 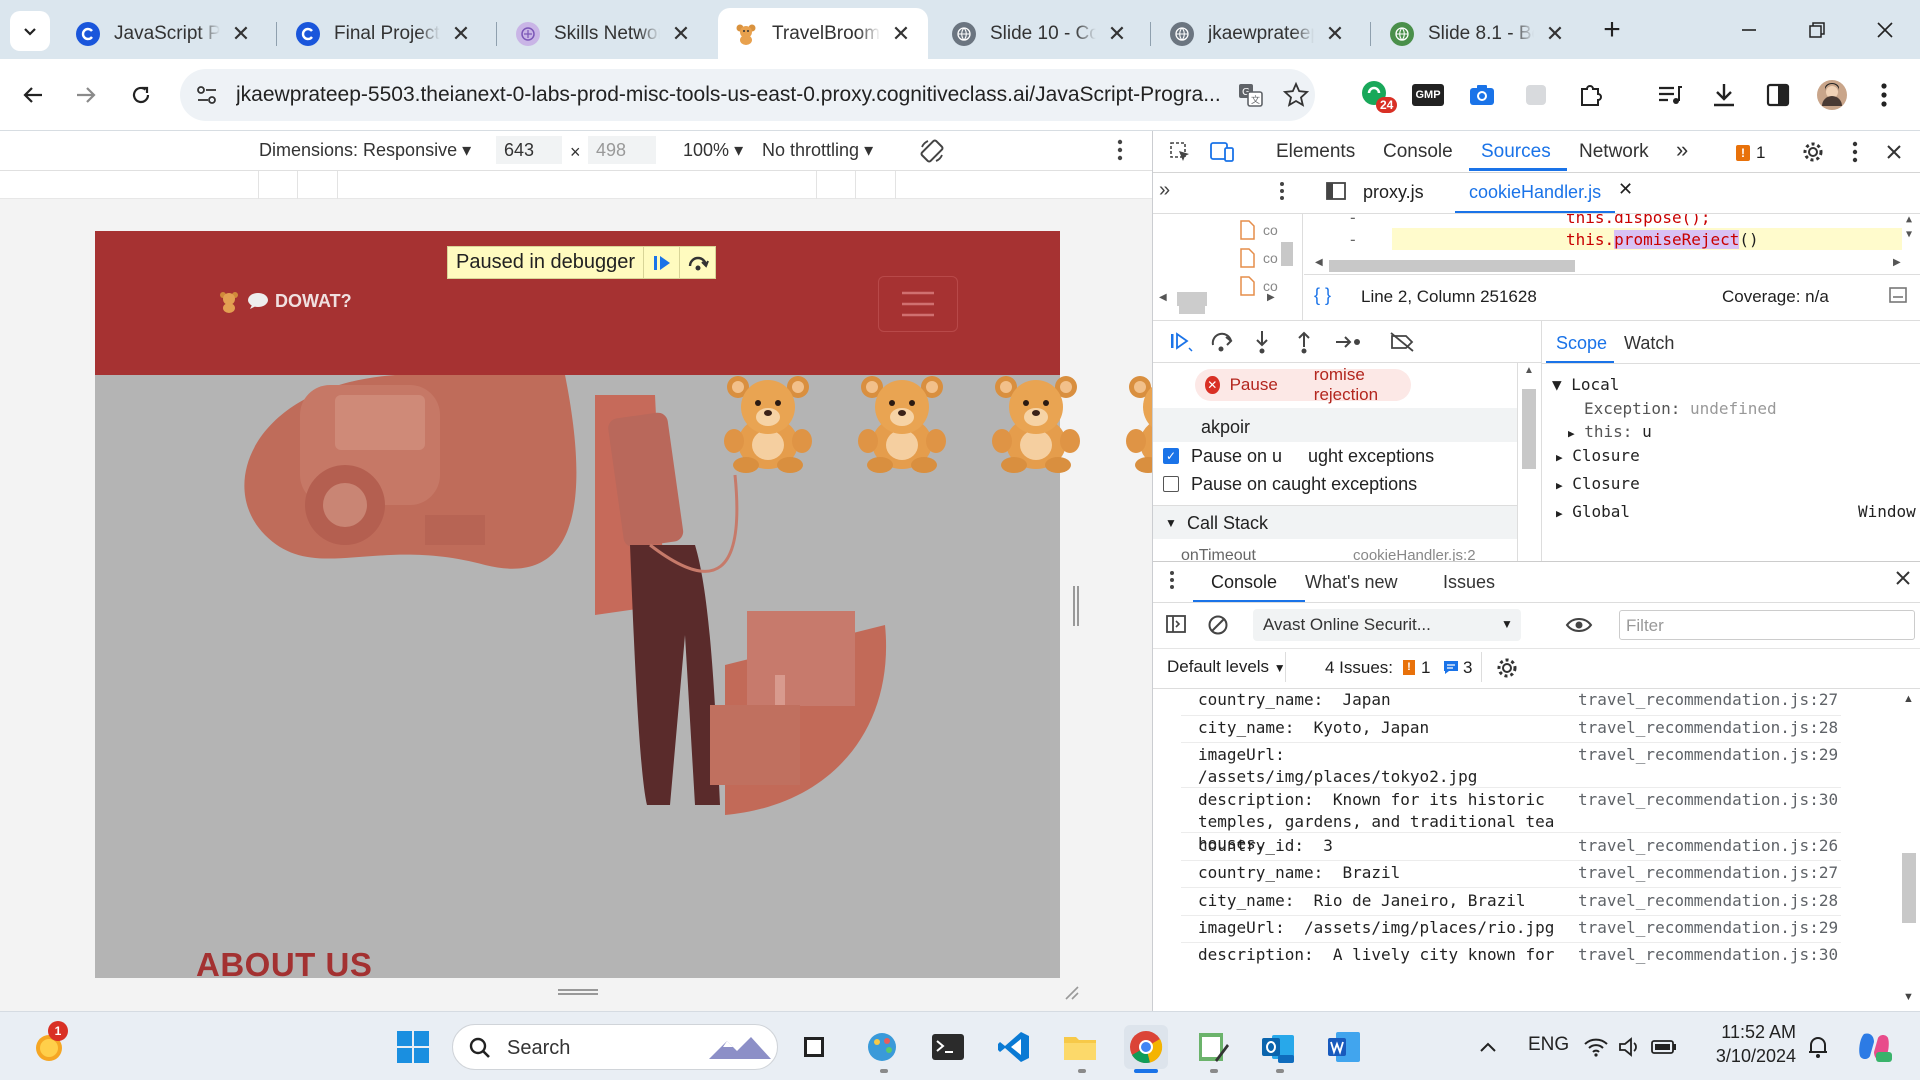 What do you see at coordinates (1898, 295) in the screenshot?
I see `coverage-icon` at bounding box center [1898, 295].